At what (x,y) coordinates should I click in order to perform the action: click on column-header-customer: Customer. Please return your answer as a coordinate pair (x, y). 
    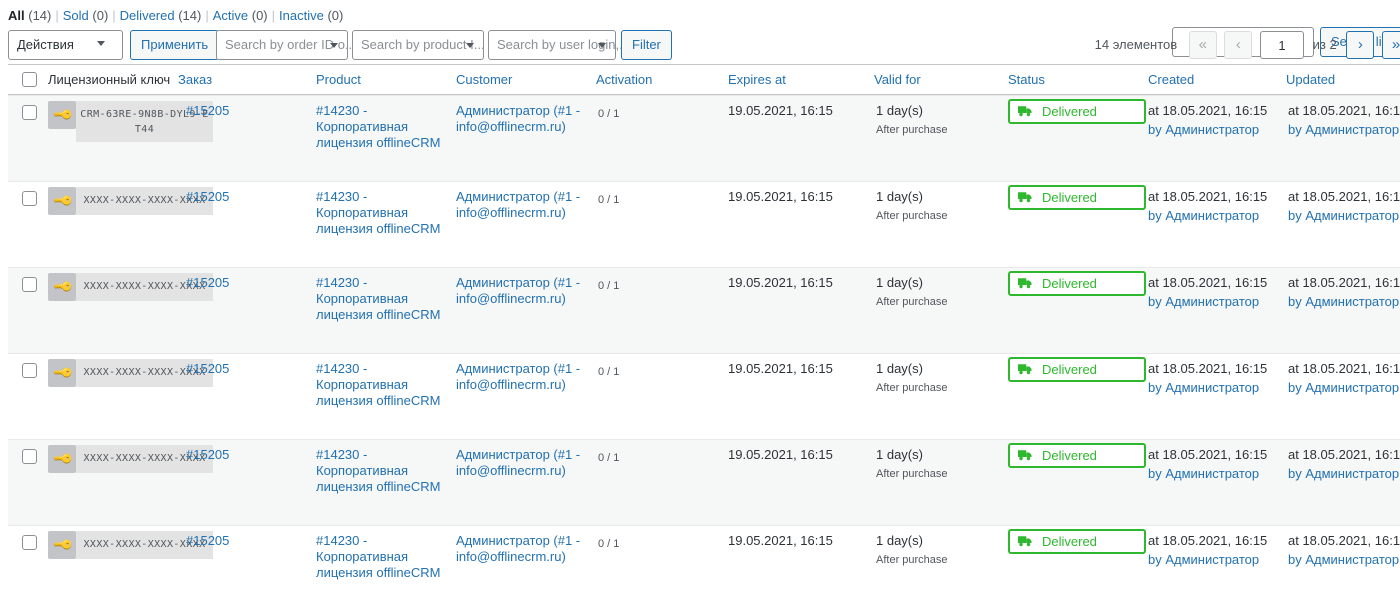
    Looking at the image, I should click on (484, 79).